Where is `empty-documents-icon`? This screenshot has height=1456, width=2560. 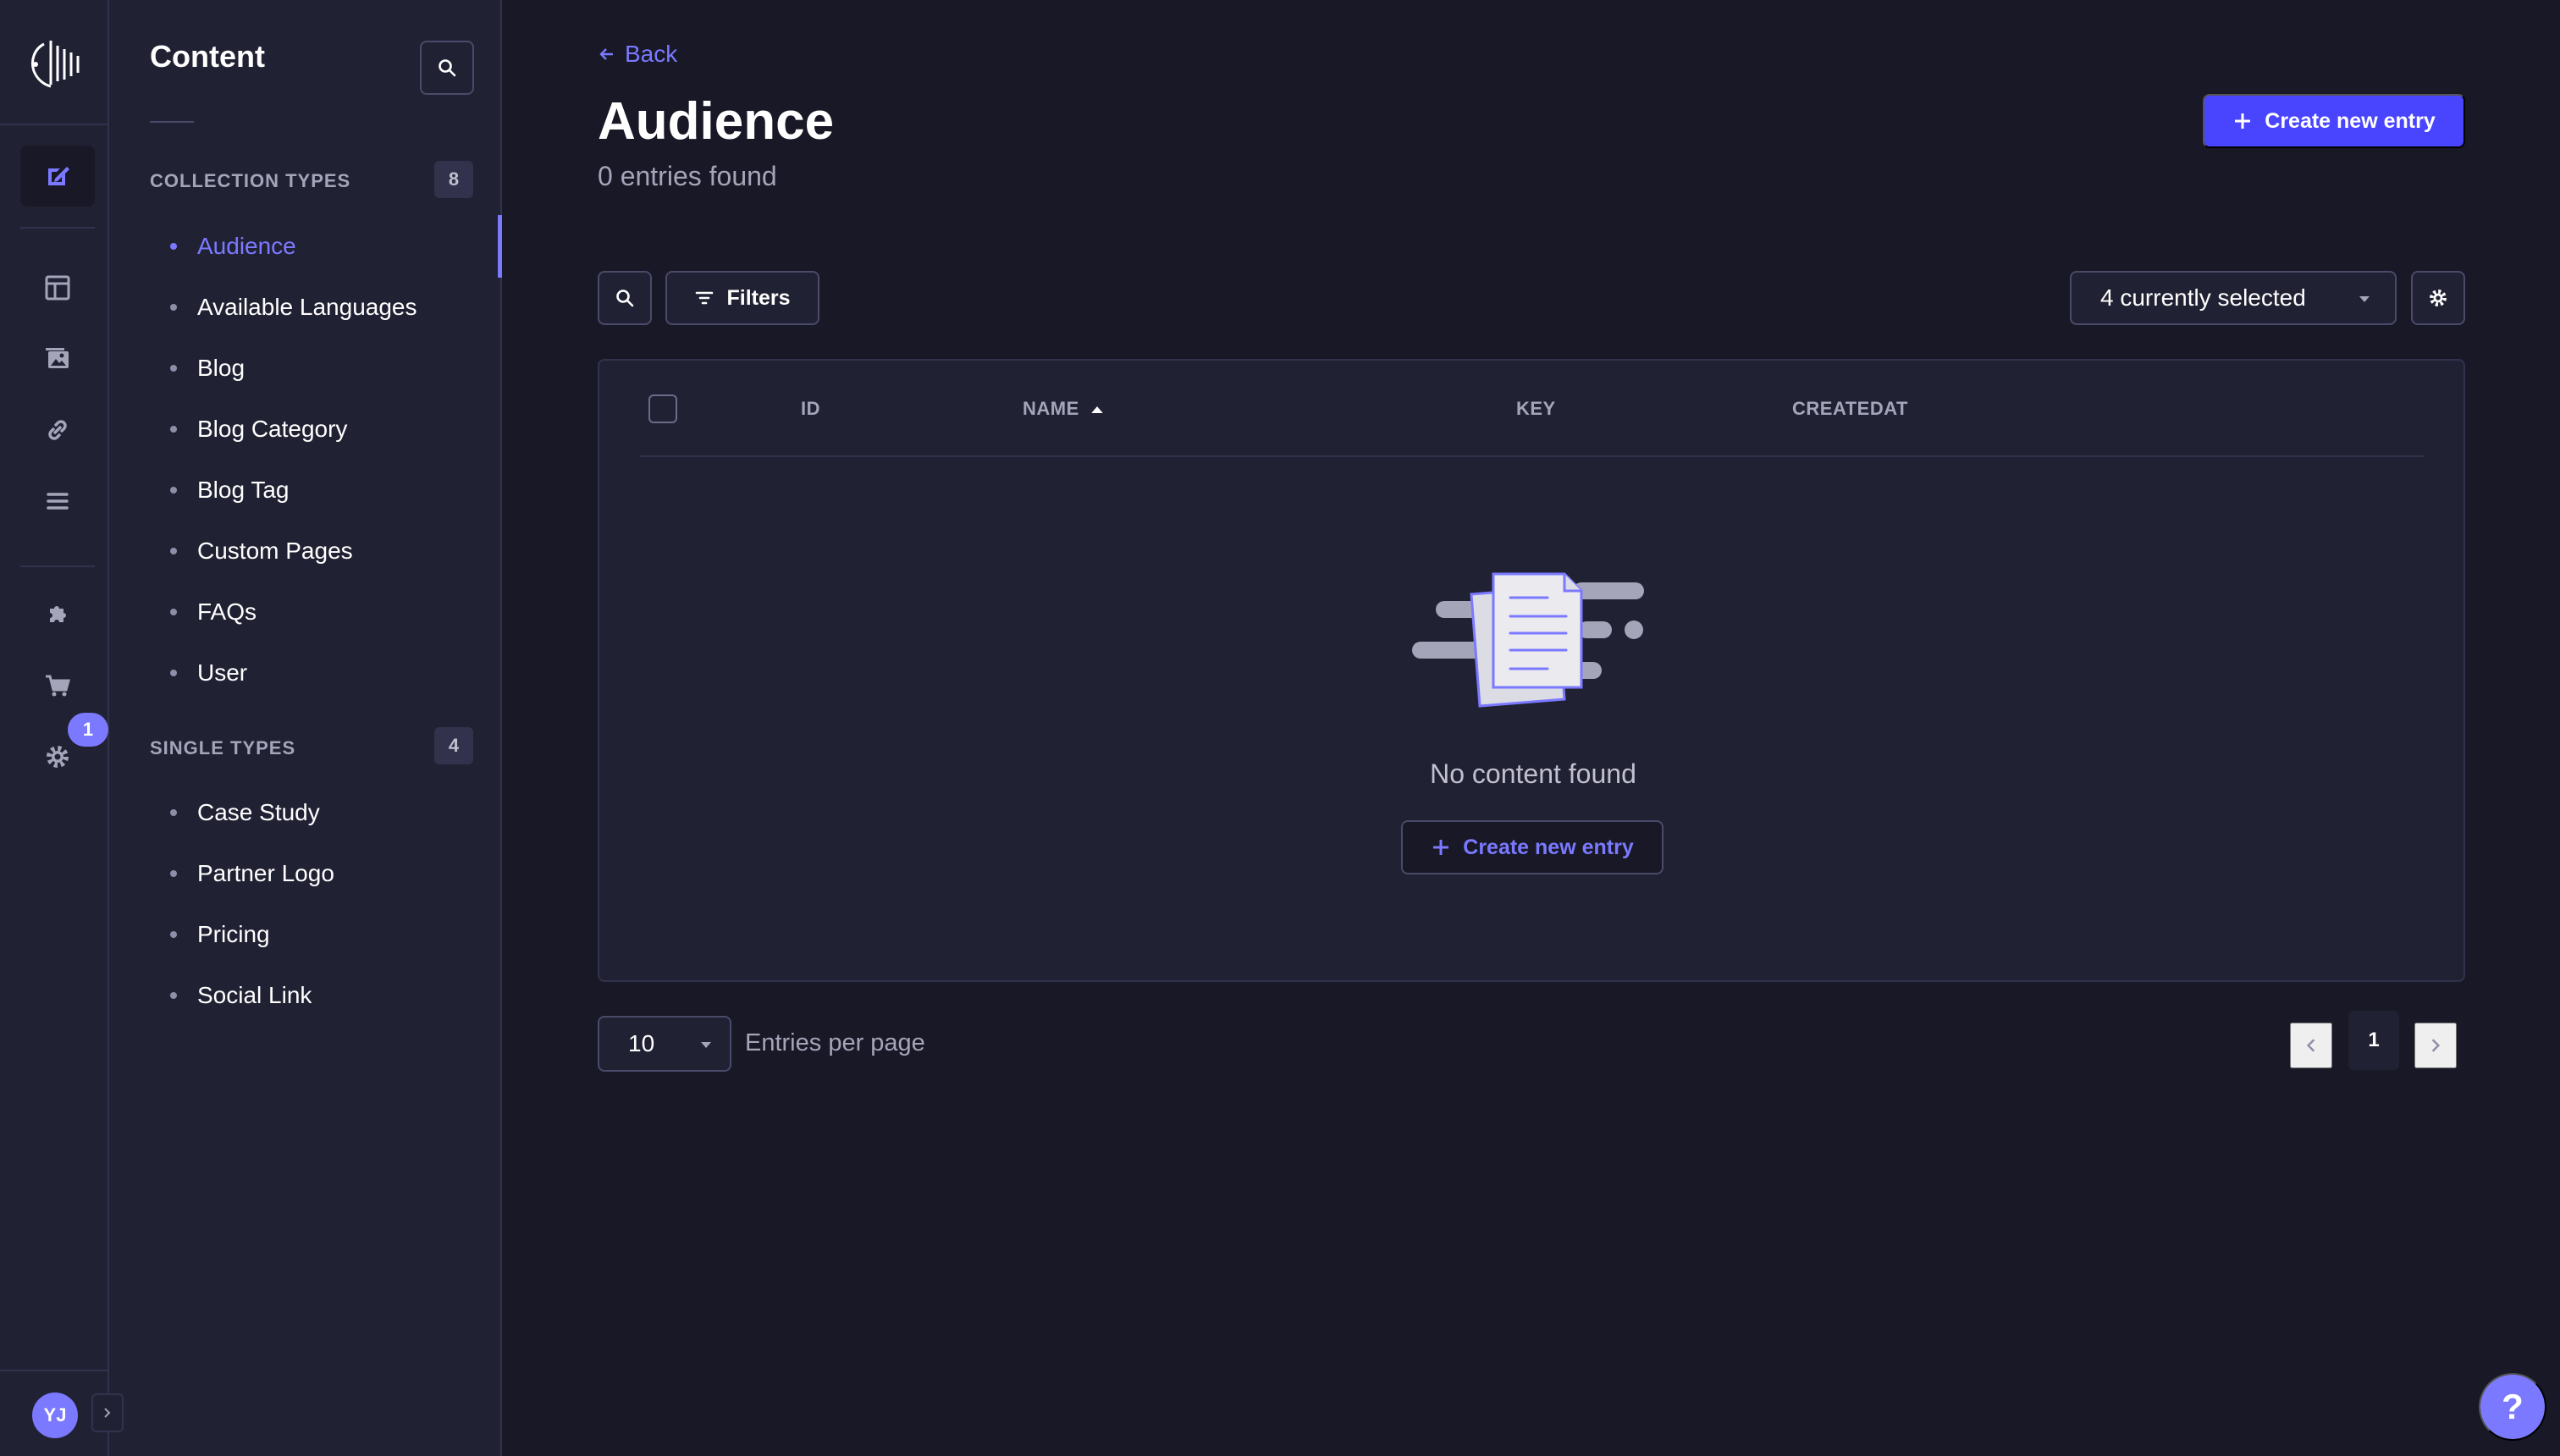
empty-documents-icon is located at coordinates (1528, 640).